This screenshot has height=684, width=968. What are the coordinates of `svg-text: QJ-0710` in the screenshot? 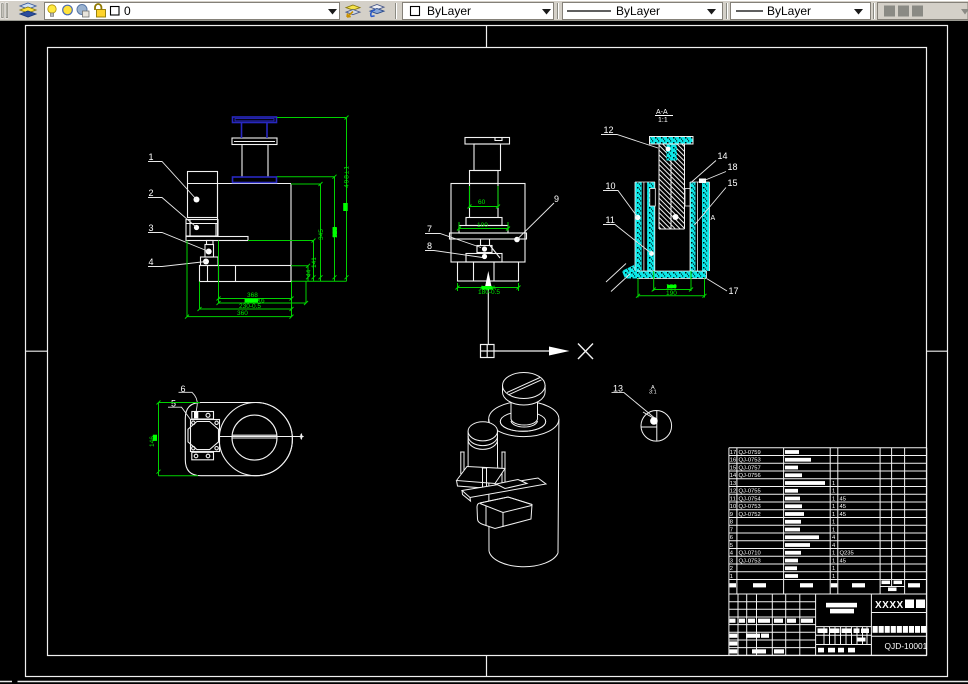 It's located at (750, 554).